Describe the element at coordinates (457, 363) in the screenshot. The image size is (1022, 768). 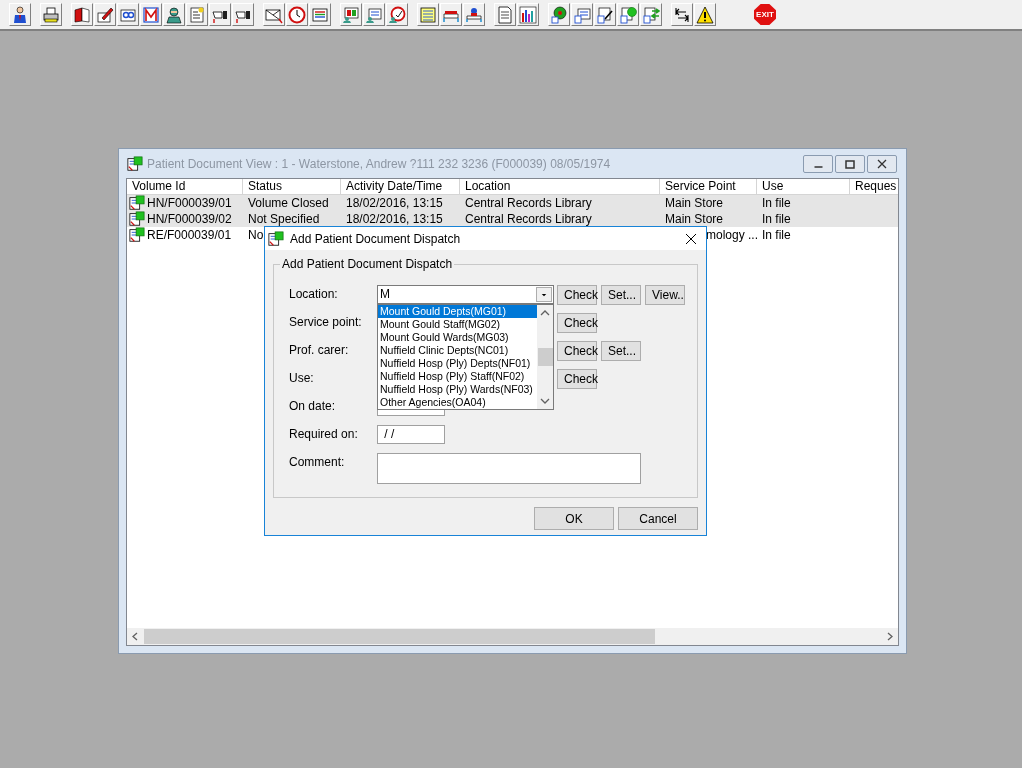
I see `dropdown-option: Nuffield Hosp (Ply) Depts(NF01)` at that location.